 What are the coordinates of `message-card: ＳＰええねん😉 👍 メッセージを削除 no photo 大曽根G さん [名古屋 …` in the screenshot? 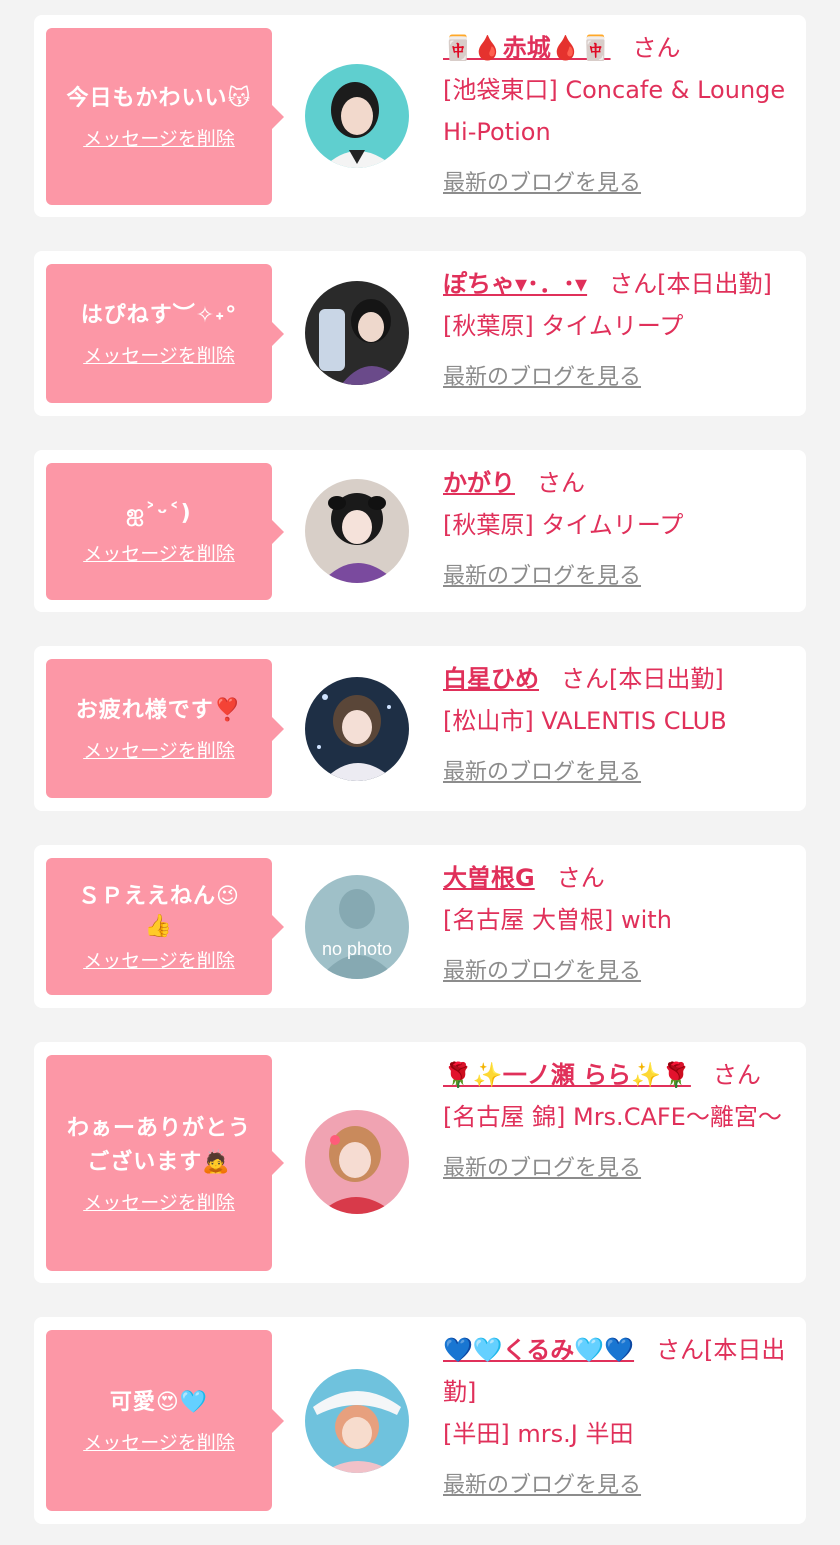 It's located at (420, 926).